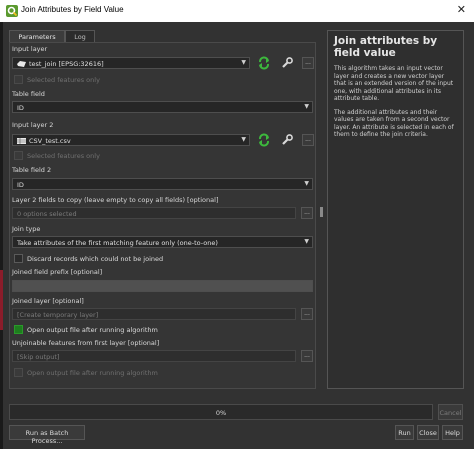 This screenshot has width=474, height=449. What do you see at coordinates (32, 170) in the screenshot?
I see `table-field-2-label: Table field 2` at bounding box center [32, 170].